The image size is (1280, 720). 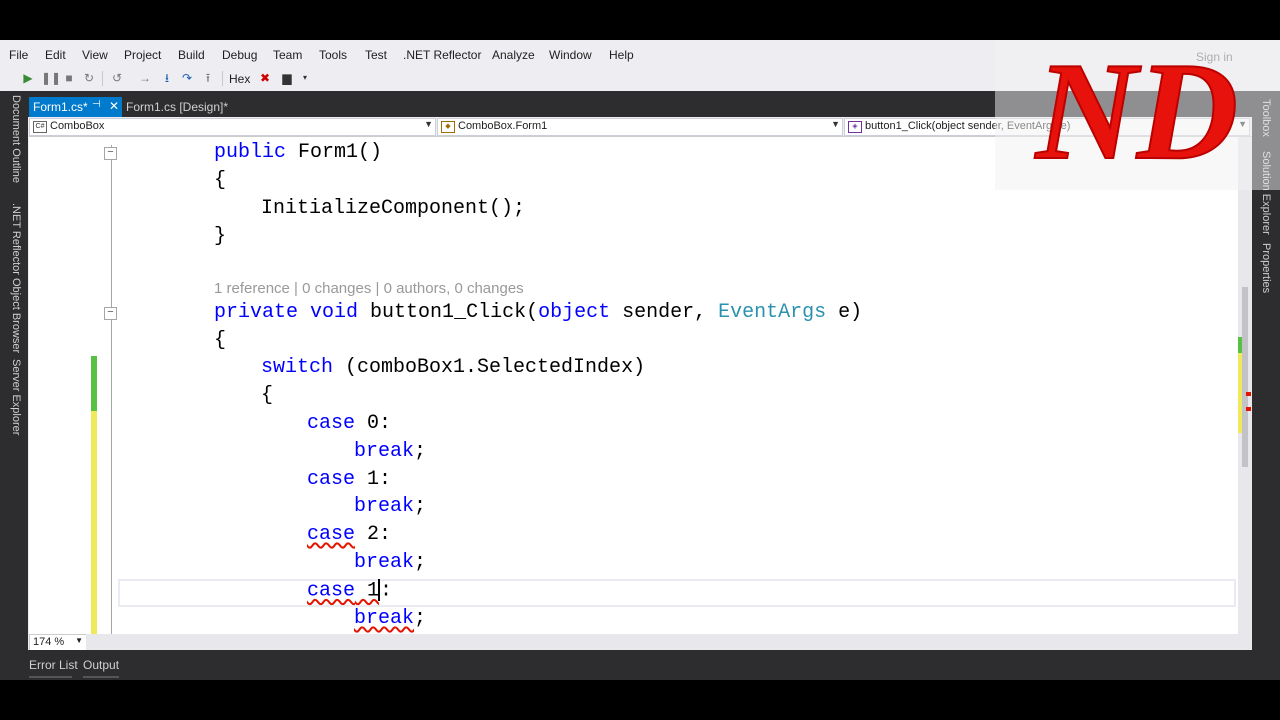 I want to click on zoom-level-value: 174 %, so click(x=49, y=642).